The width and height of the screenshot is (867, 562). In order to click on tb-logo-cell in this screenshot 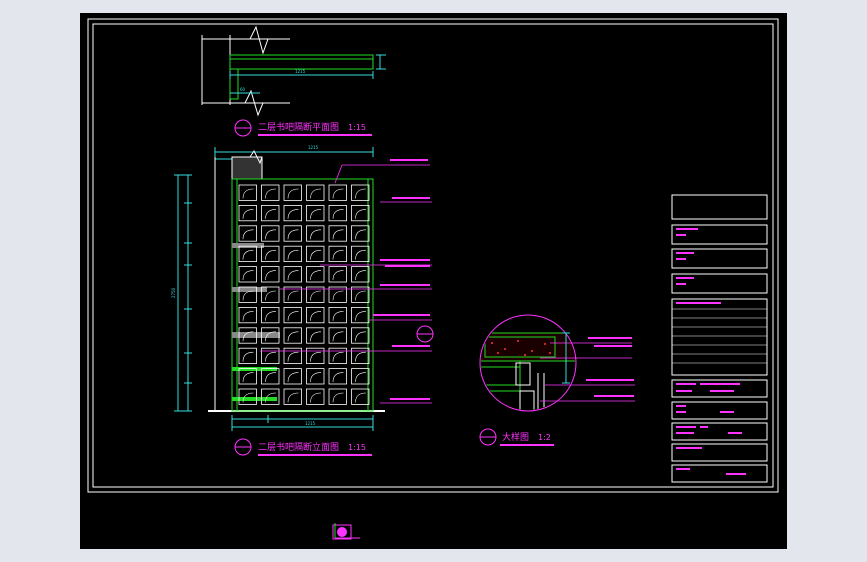, I will do `click(719, 207)`.